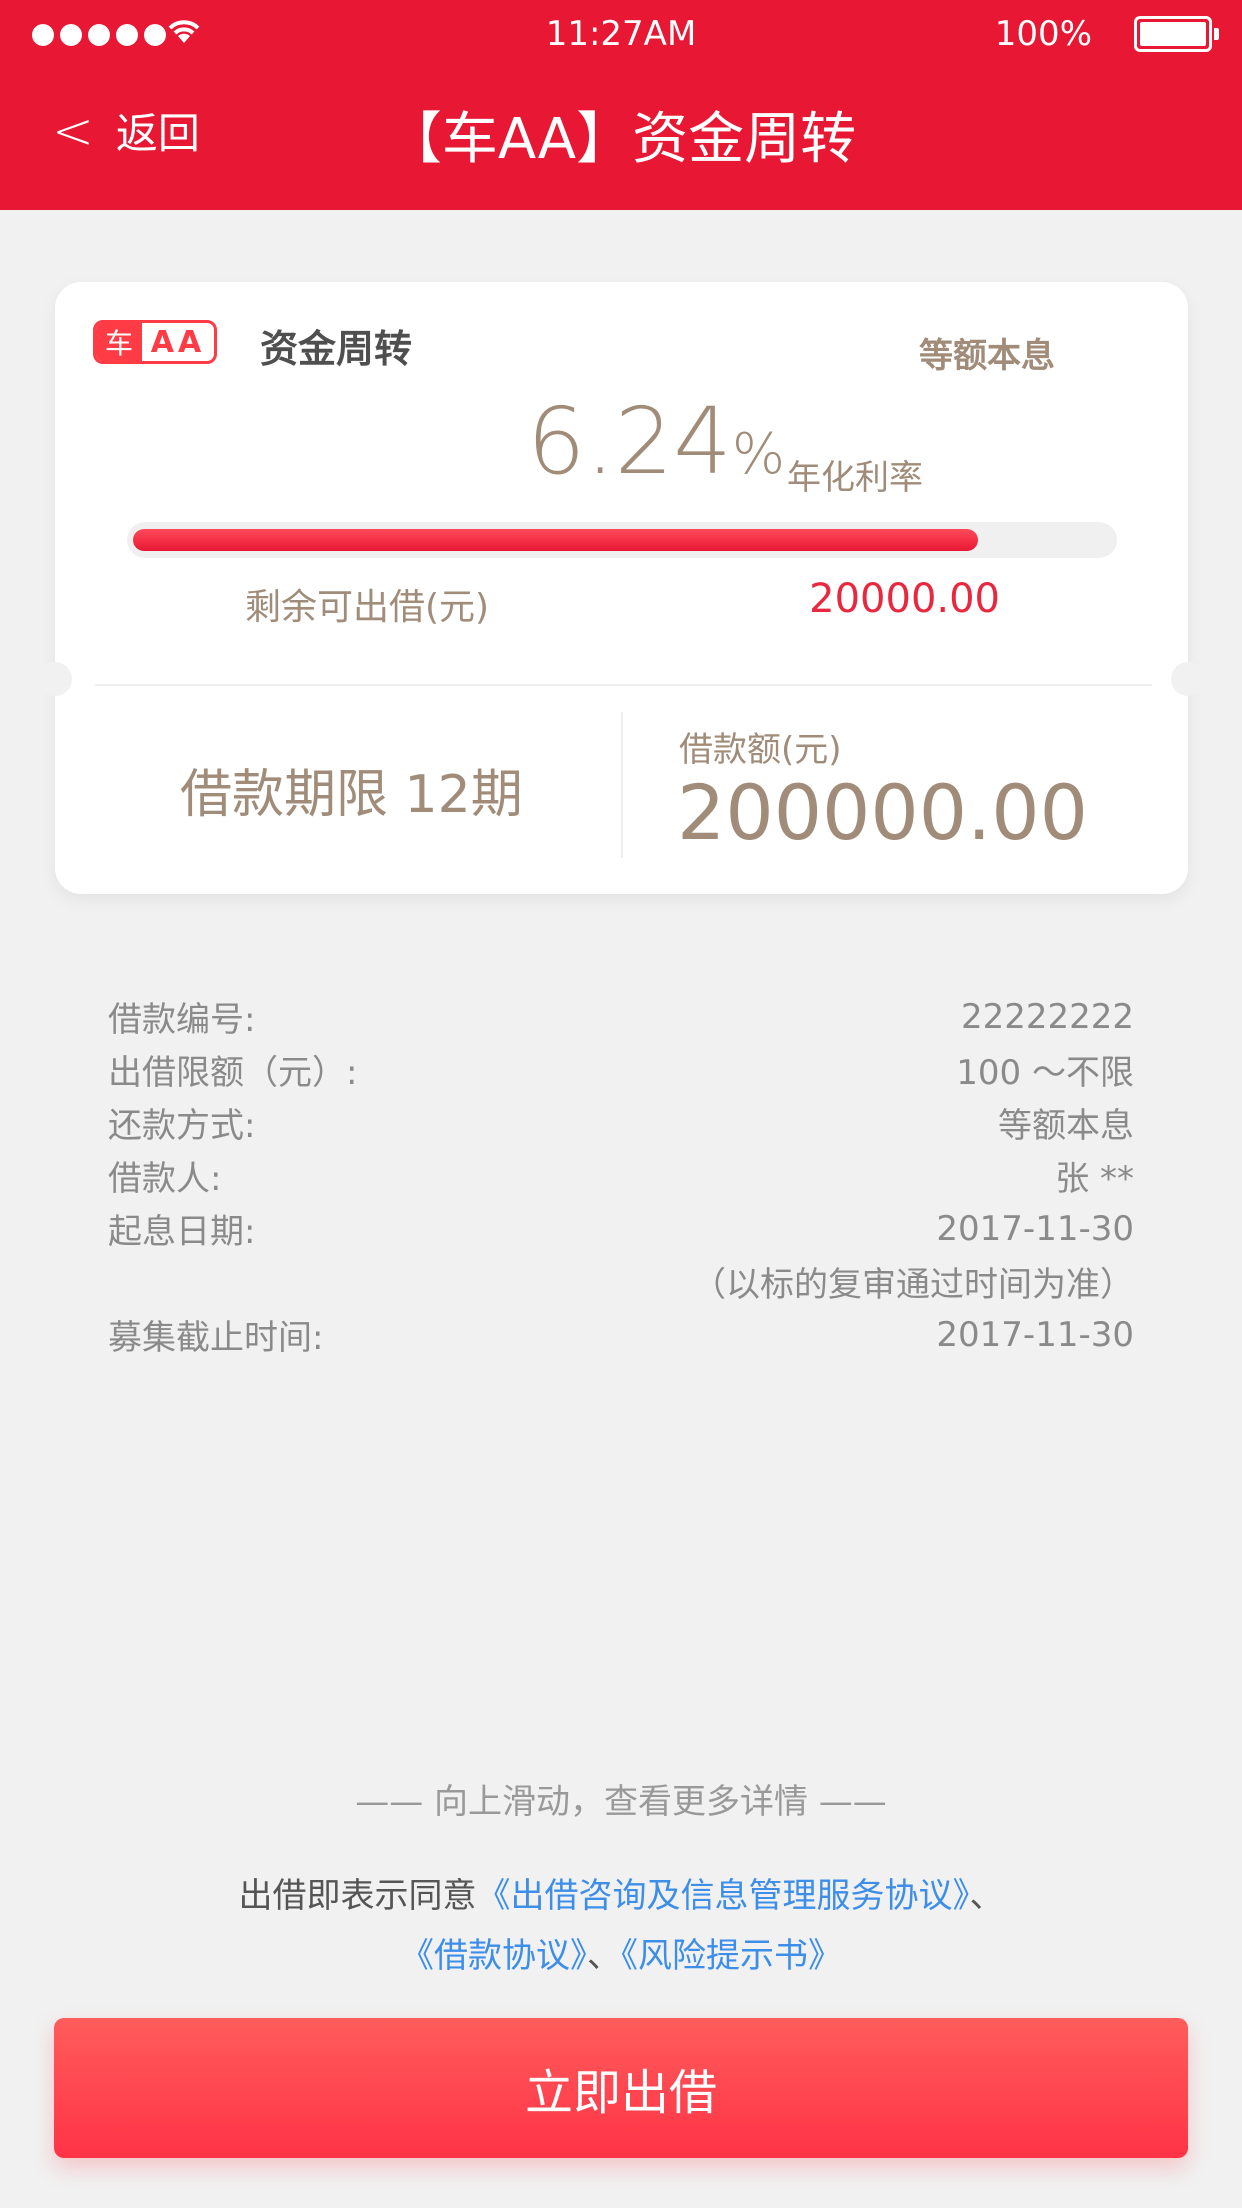 The image size is (1242, 2208). Describe the element at coordinates (367, 607) in the screenshot. I see `remain-label: 剩余可出借(元)` at that location.